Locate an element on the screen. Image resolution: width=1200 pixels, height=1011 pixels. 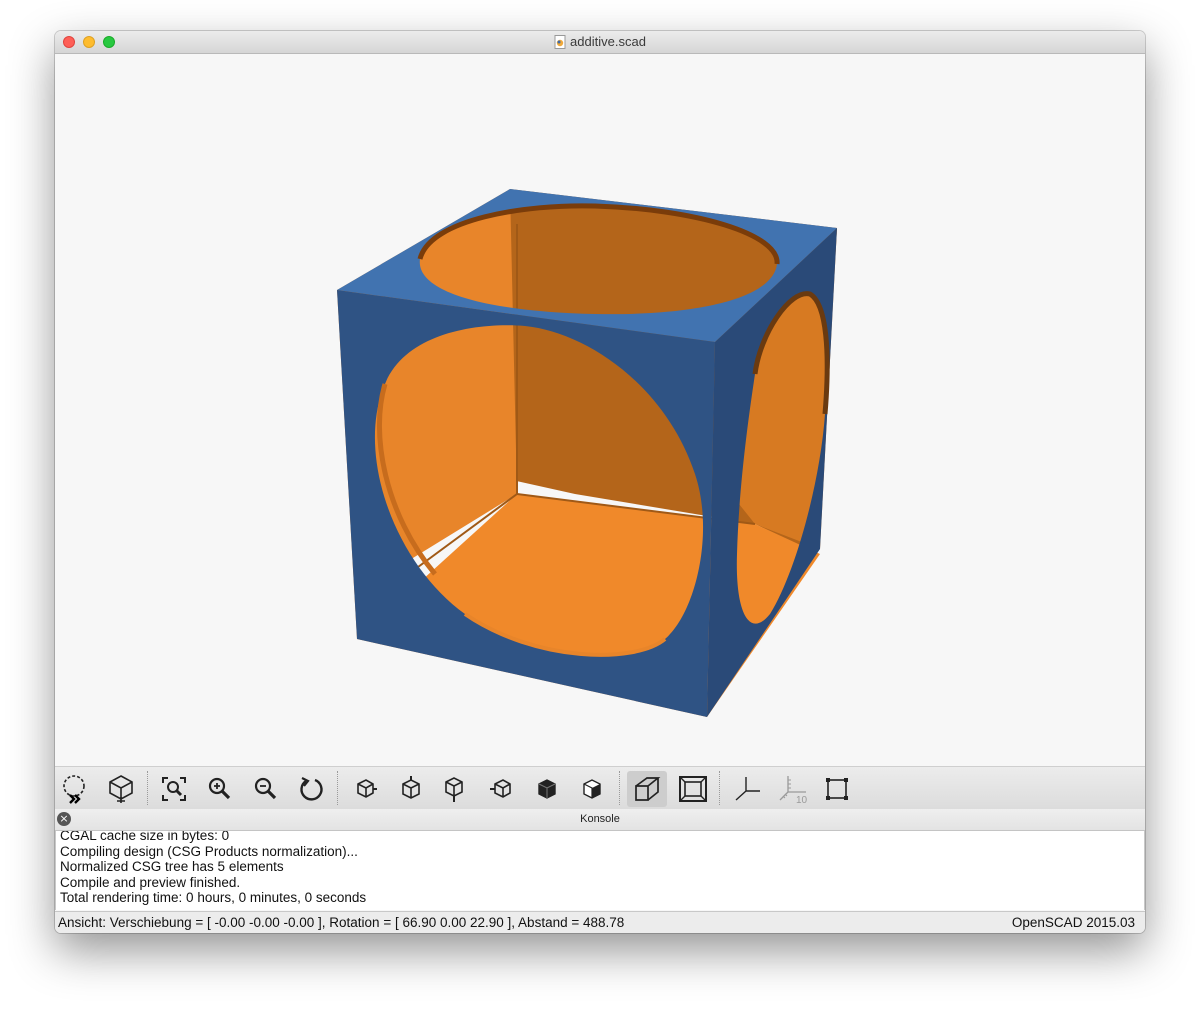
orthogonal-button is located at coordinates (693, 789).